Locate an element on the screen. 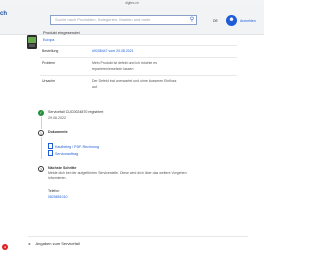 The width and height of the screenshot is (320, 264). case-details-label: Angaben zum Servicefall is located at coordinates (57, 243).